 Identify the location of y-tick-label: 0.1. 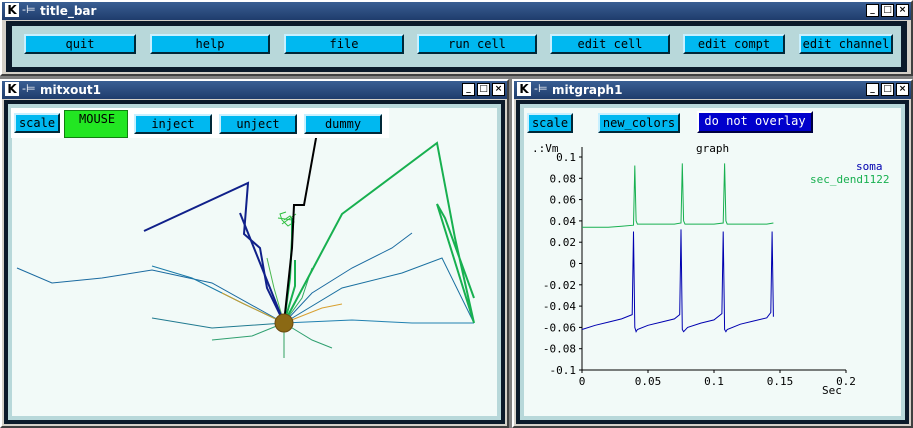
(566, 157).